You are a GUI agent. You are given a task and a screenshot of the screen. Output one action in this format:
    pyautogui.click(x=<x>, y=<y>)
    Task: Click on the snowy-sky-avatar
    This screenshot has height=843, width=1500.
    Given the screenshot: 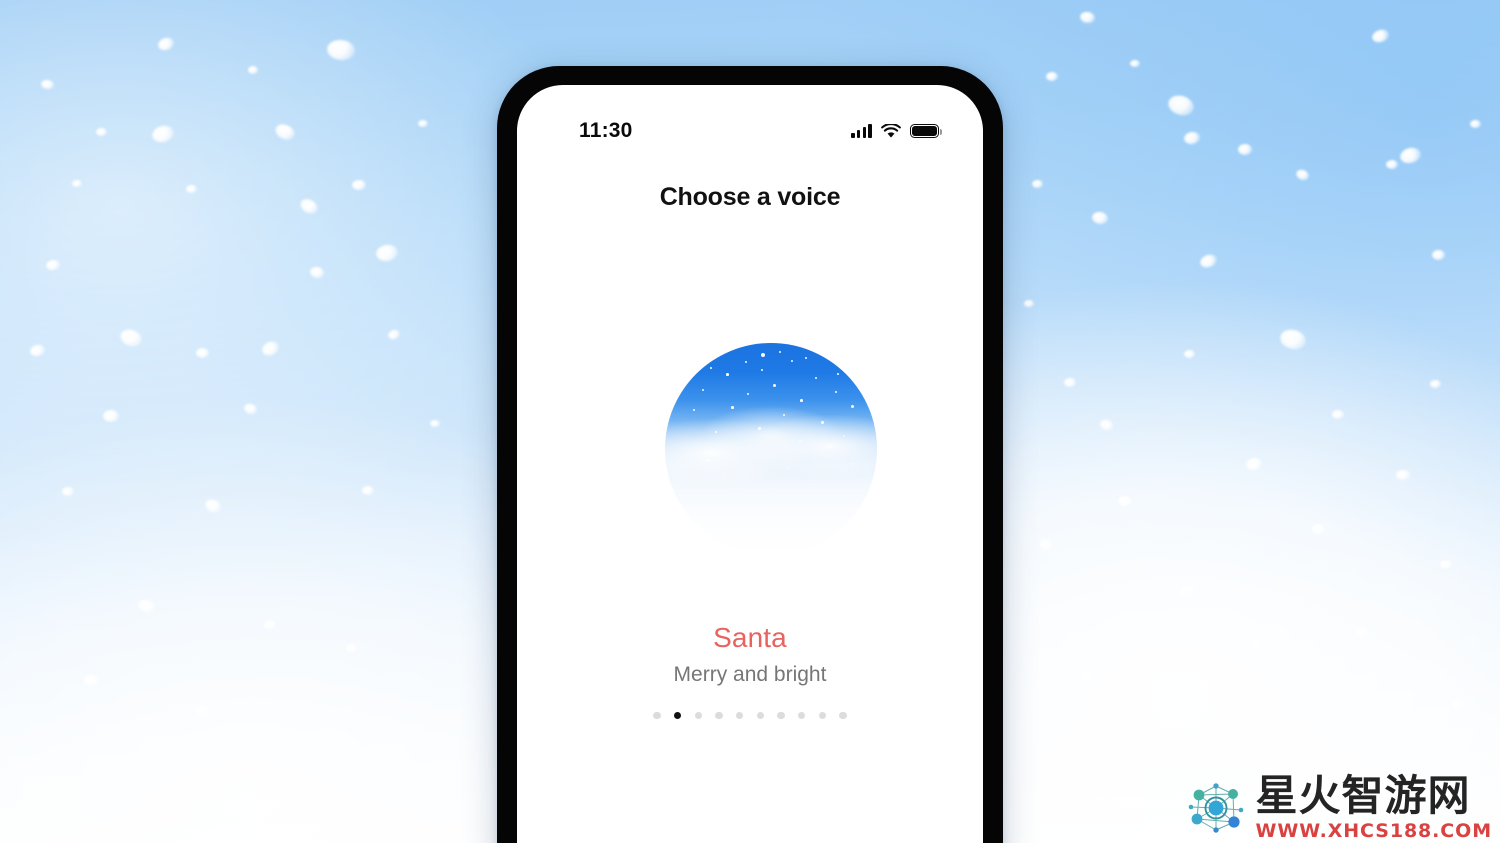 What is the action you would take?
    pyautogui.click(x=771, y=449)
    